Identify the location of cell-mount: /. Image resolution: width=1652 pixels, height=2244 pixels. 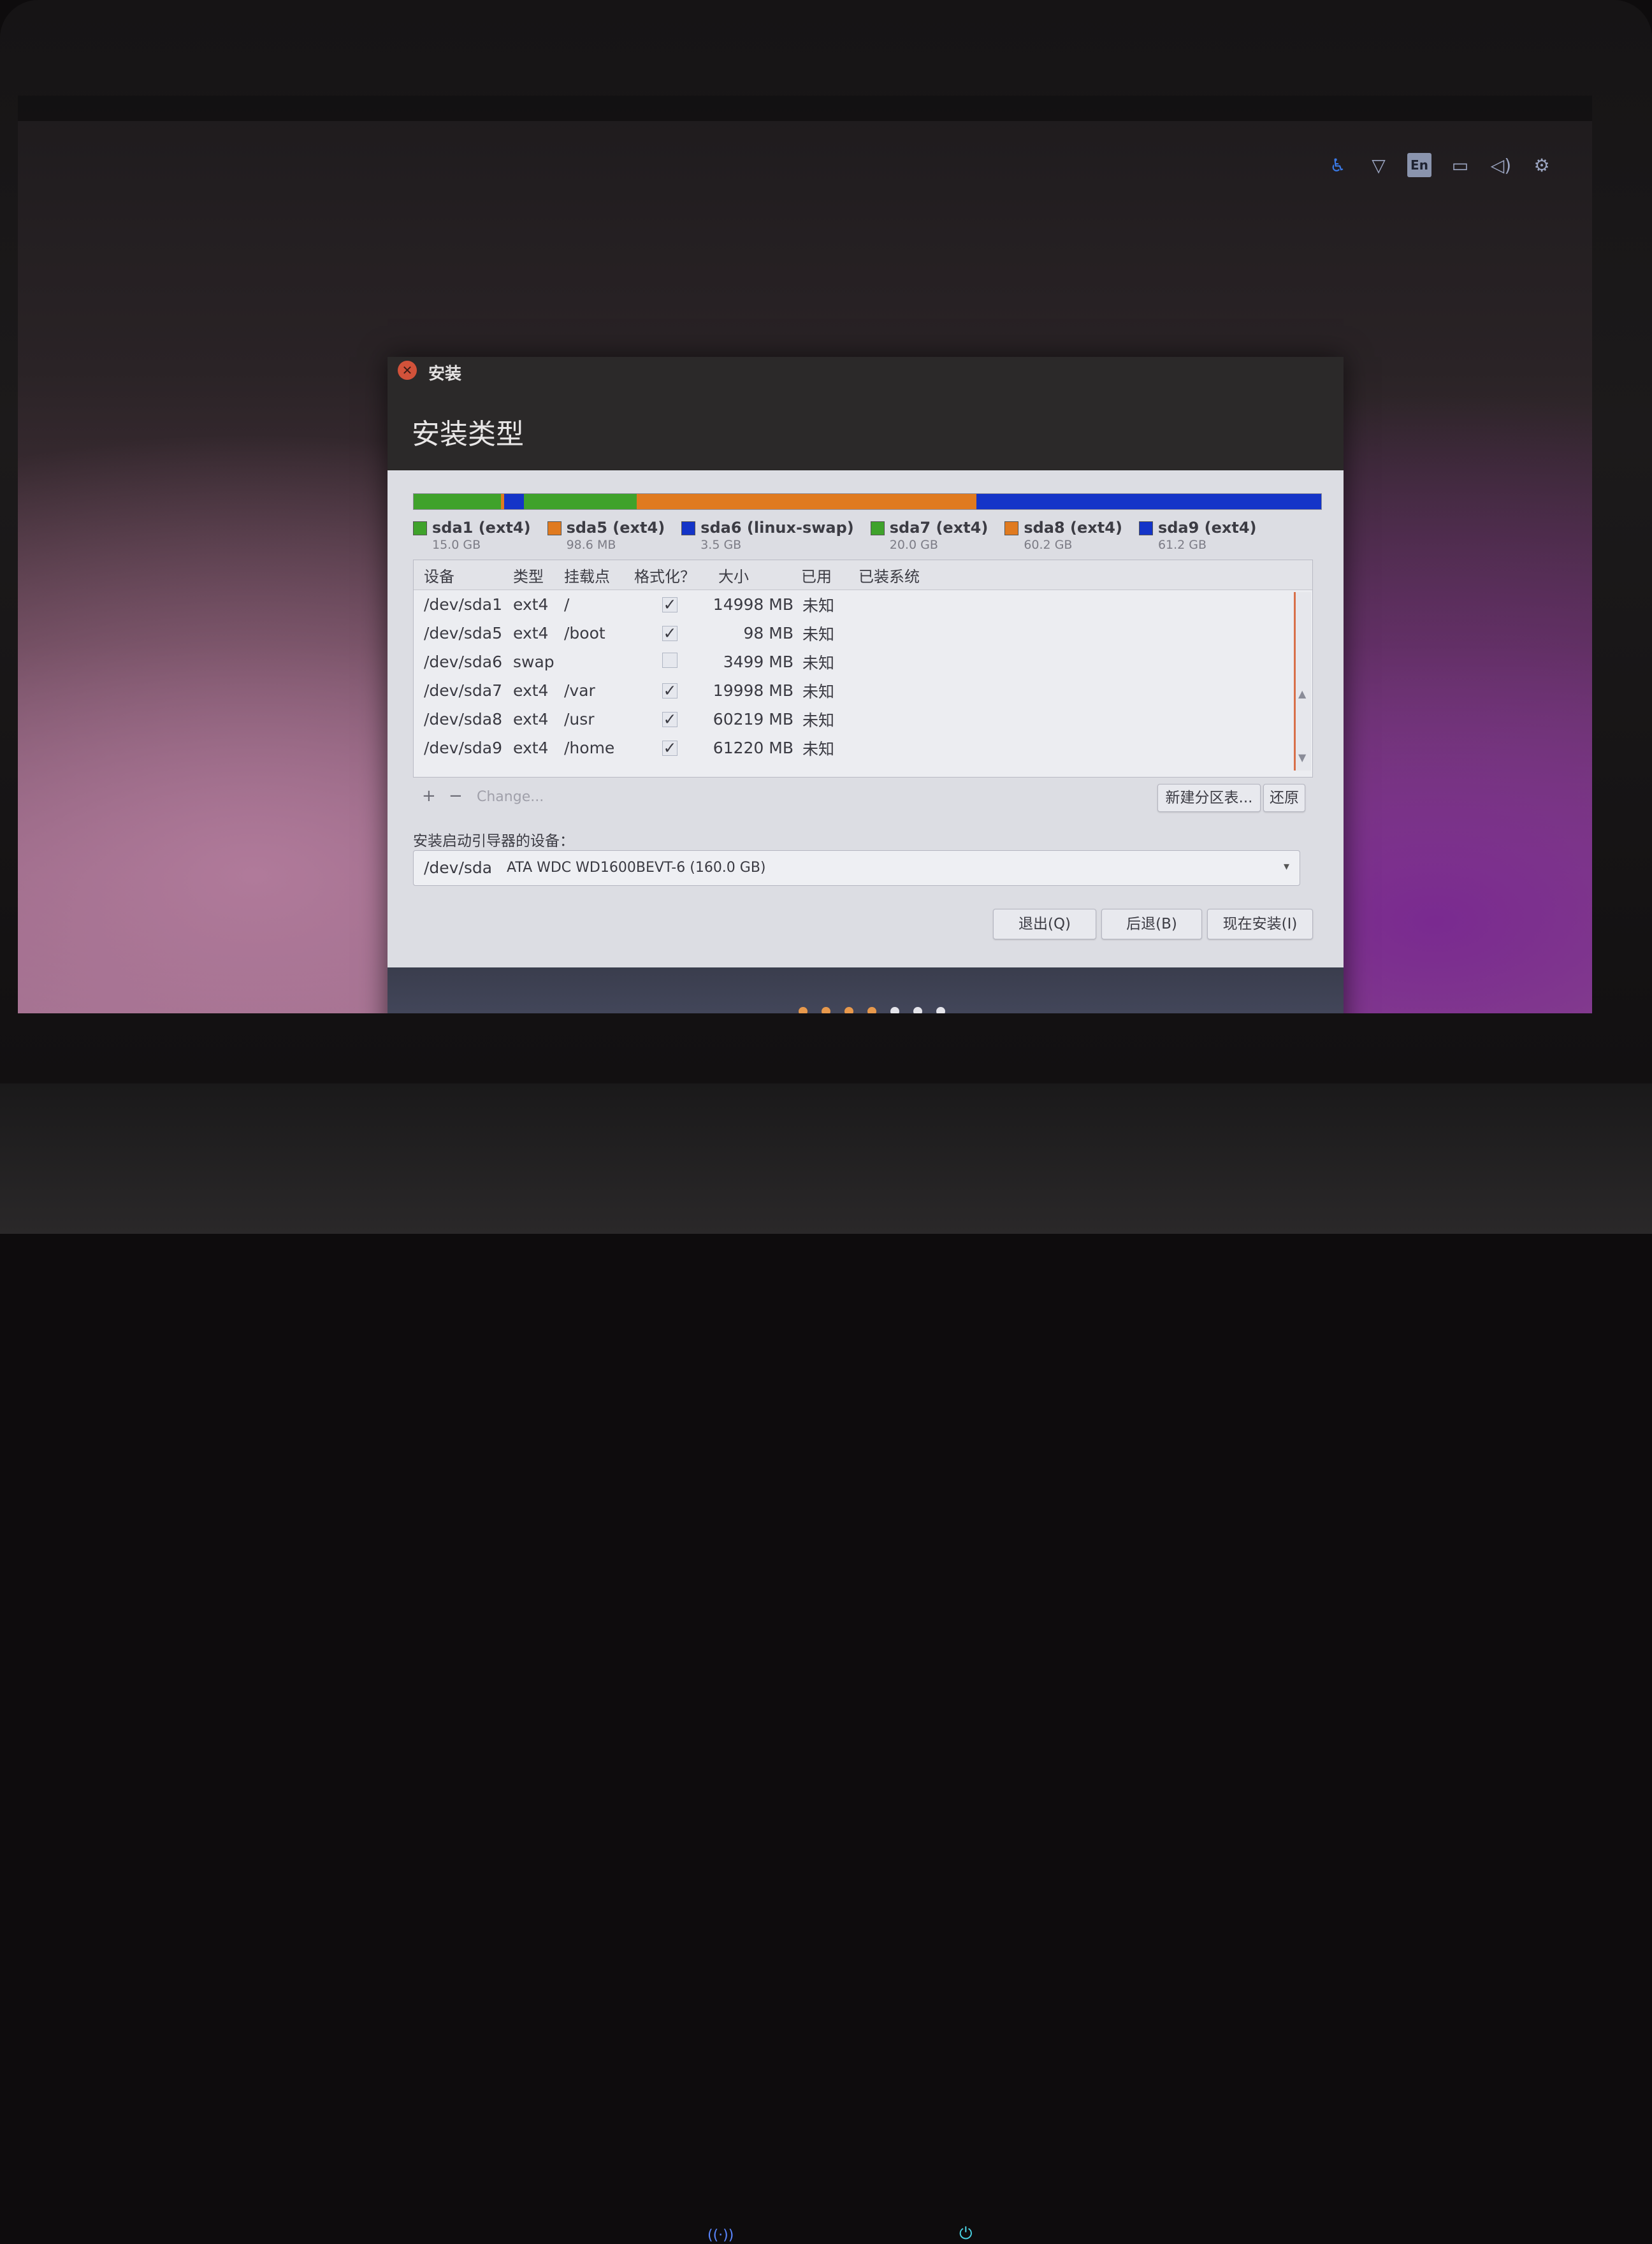
(567, 604).